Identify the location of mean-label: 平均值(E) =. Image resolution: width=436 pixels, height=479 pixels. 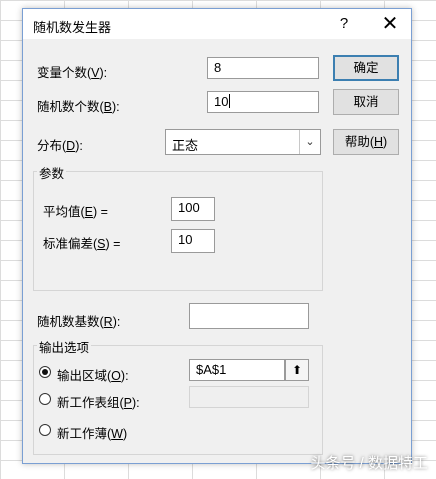
(75, 212).